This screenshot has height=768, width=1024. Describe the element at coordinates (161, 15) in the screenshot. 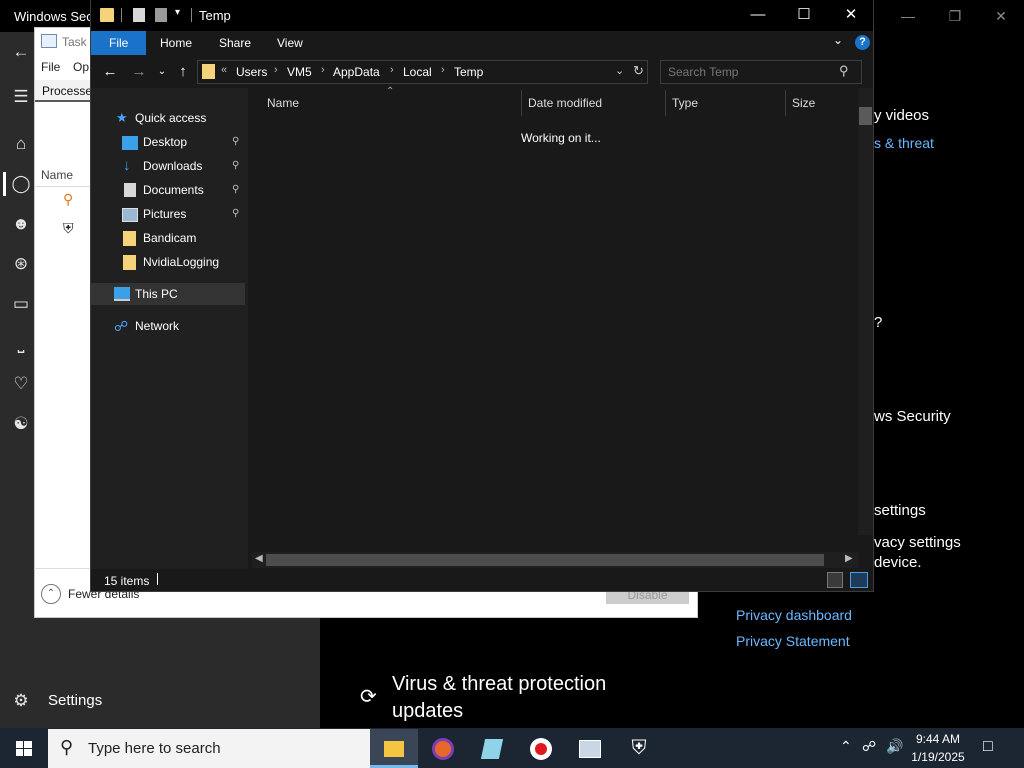

I see `new-folder-icon` at that location.